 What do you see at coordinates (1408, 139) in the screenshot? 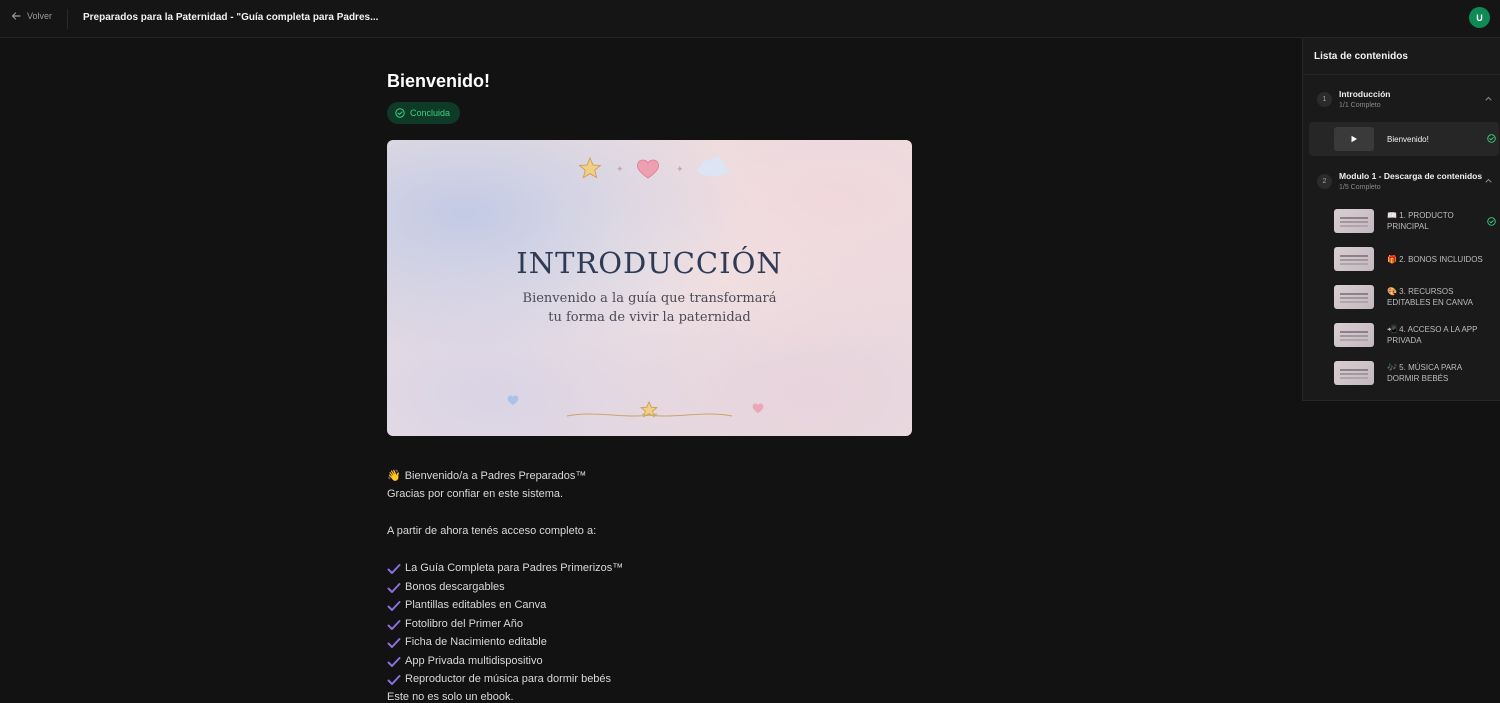
I see `lesson-label: Bienvenido!` at bounding box center [1408, 139].